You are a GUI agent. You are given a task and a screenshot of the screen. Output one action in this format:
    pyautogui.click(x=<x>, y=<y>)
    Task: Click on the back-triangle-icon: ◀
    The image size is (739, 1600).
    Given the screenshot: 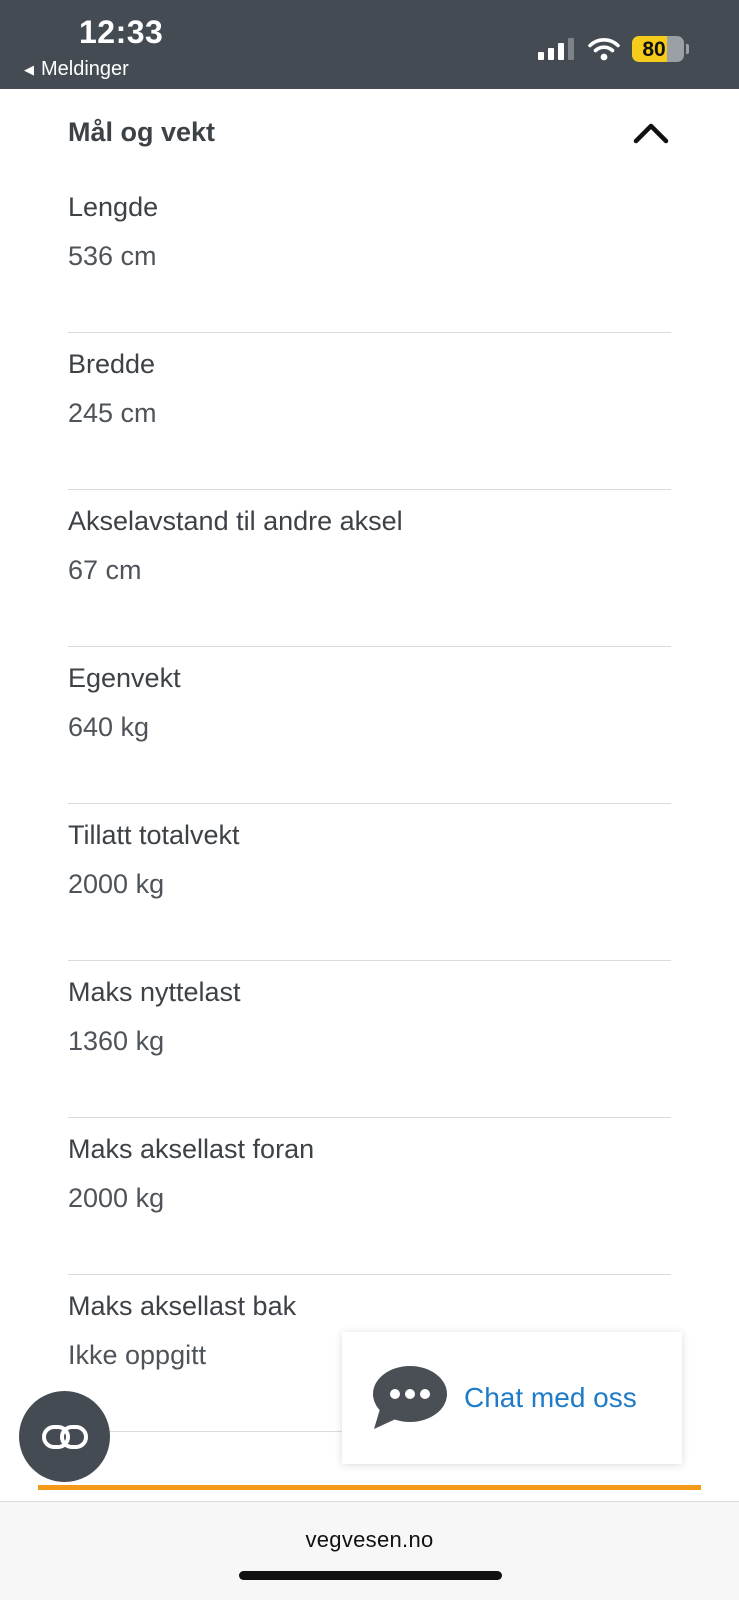 What is the action you would take?
    pyautogui.click(x=29, y=69)
    